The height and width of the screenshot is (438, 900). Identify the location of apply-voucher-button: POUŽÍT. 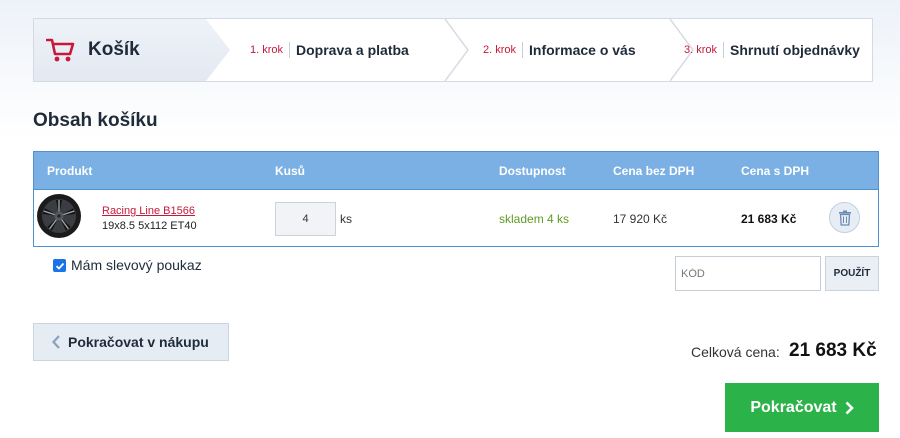
(852, 273).